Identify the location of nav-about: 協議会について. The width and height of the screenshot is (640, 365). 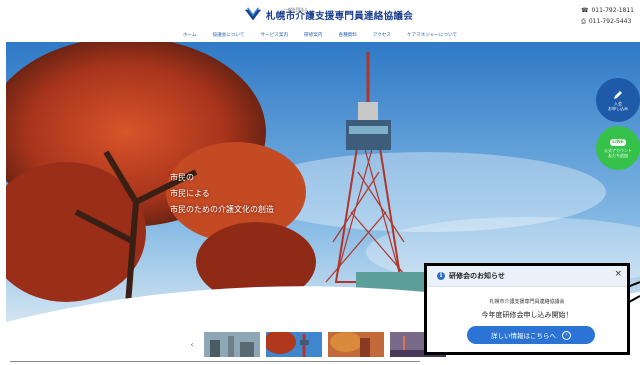
(228, 36).